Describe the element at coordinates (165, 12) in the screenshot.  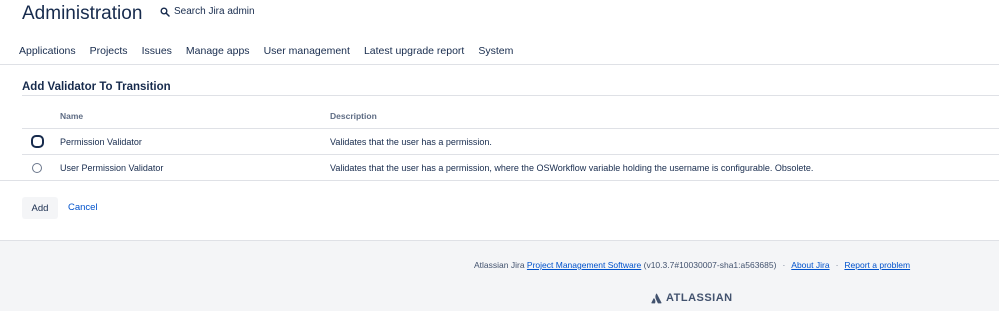
I see `search-icon` at that location.